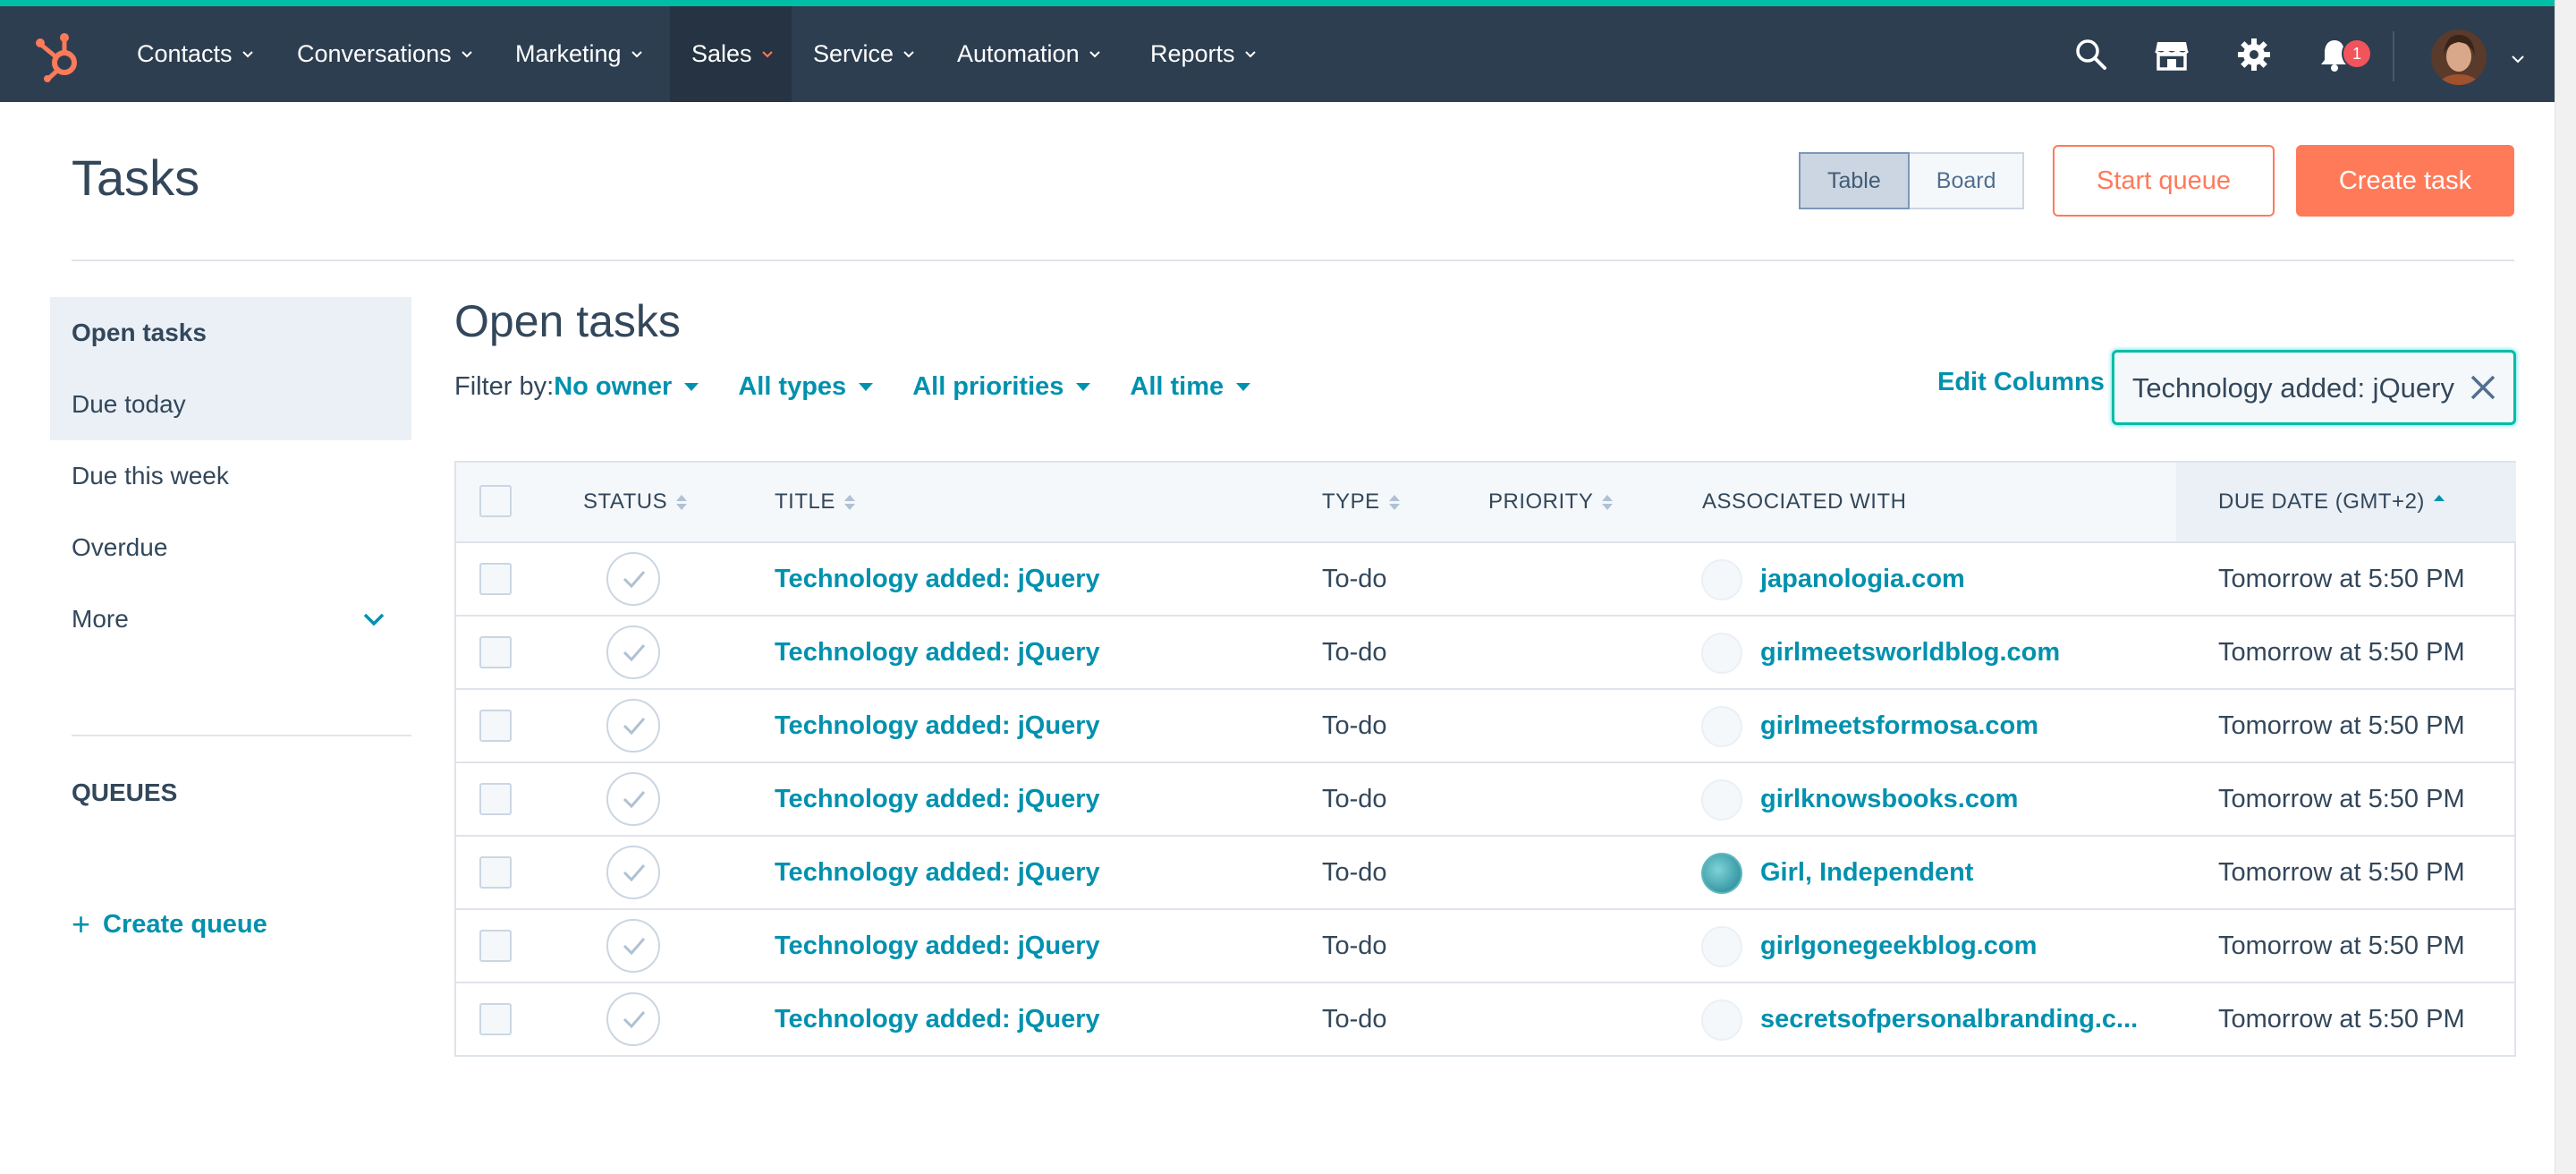 This screenshot has height=1174, width=2576. I want to click on nav-label: Marketing, so click(568, 53).